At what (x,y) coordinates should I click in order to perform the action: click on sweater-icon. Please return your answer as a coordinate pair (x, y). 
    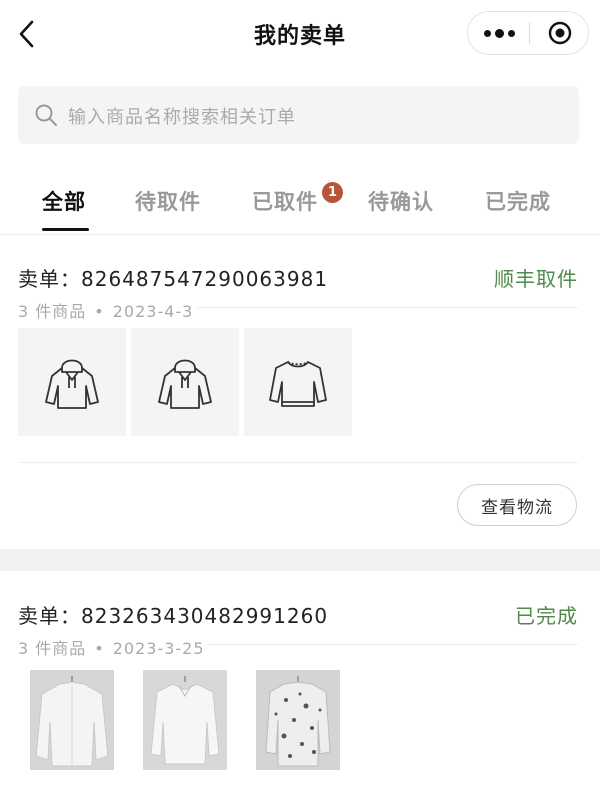
    Looking at the image, I should click on (298, 384).